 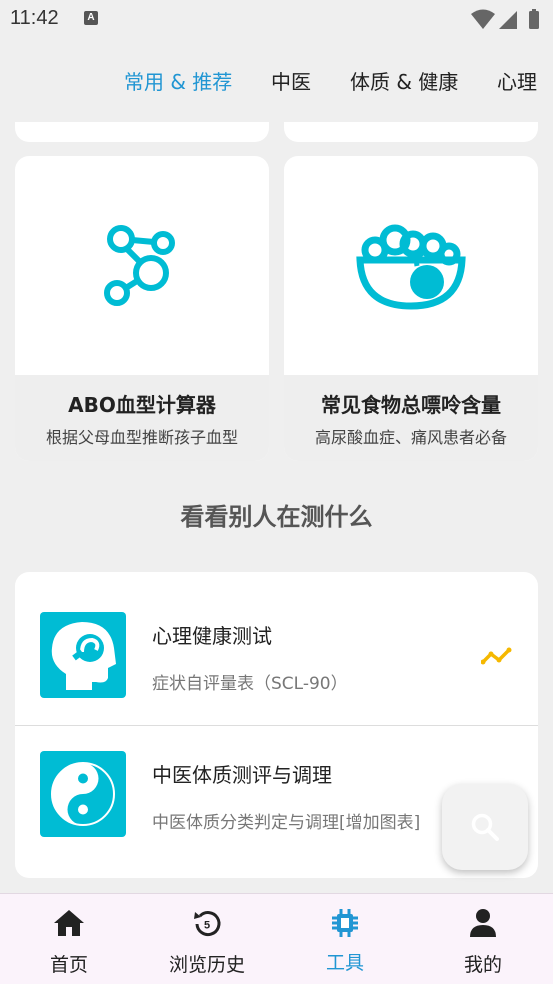 I want to click on head-icon, so click(x=83, y=655).